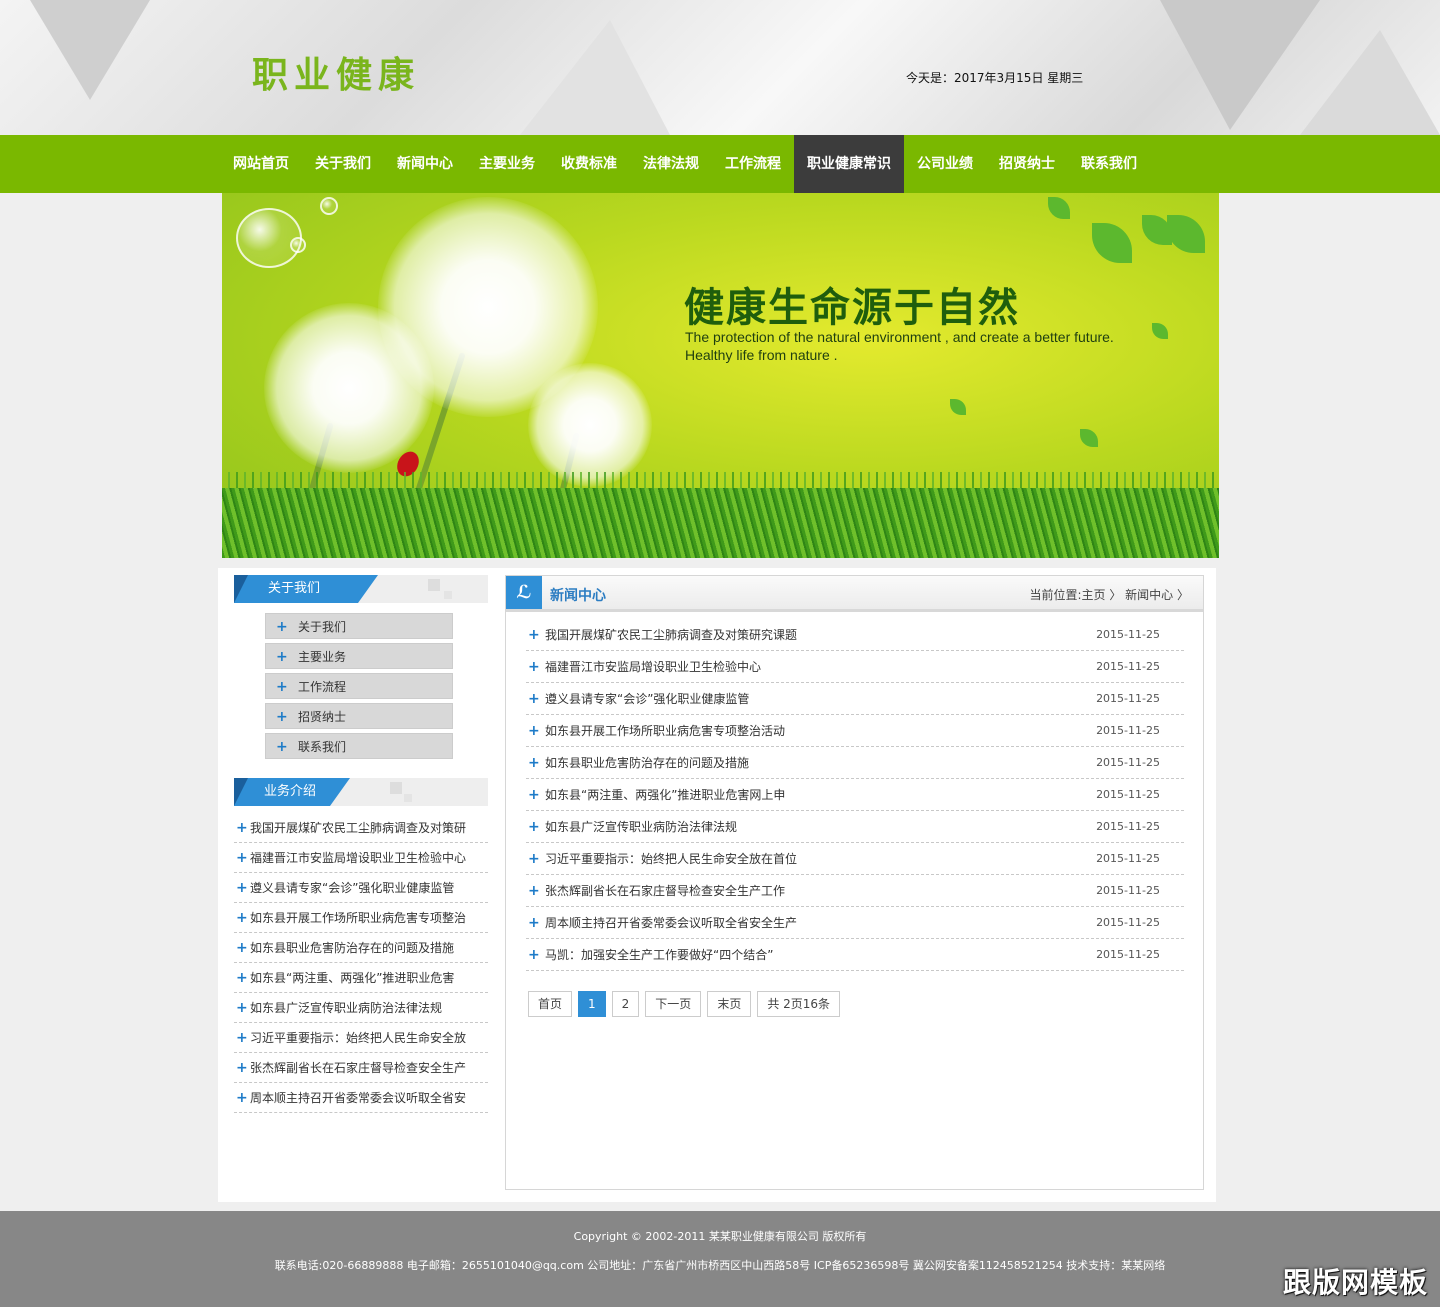 The height and width of the screenshot is (1307, 1440). Describe the element at coordinates (855, 731) in the screenshot. I see `news-item: + 如东县开展工作场所职业病危害专项整治活动 2015-11-25` at that location.